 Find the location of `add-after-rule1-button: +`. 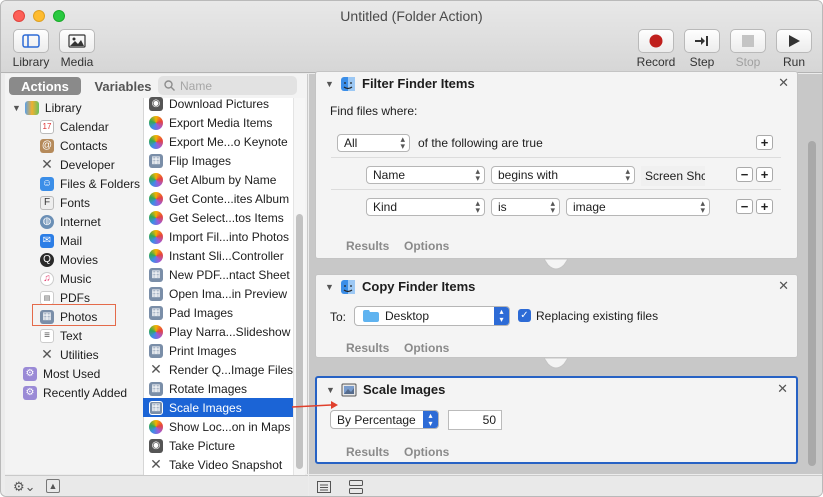

add-after-rule1-button: + is located at coordinates (764, 174).